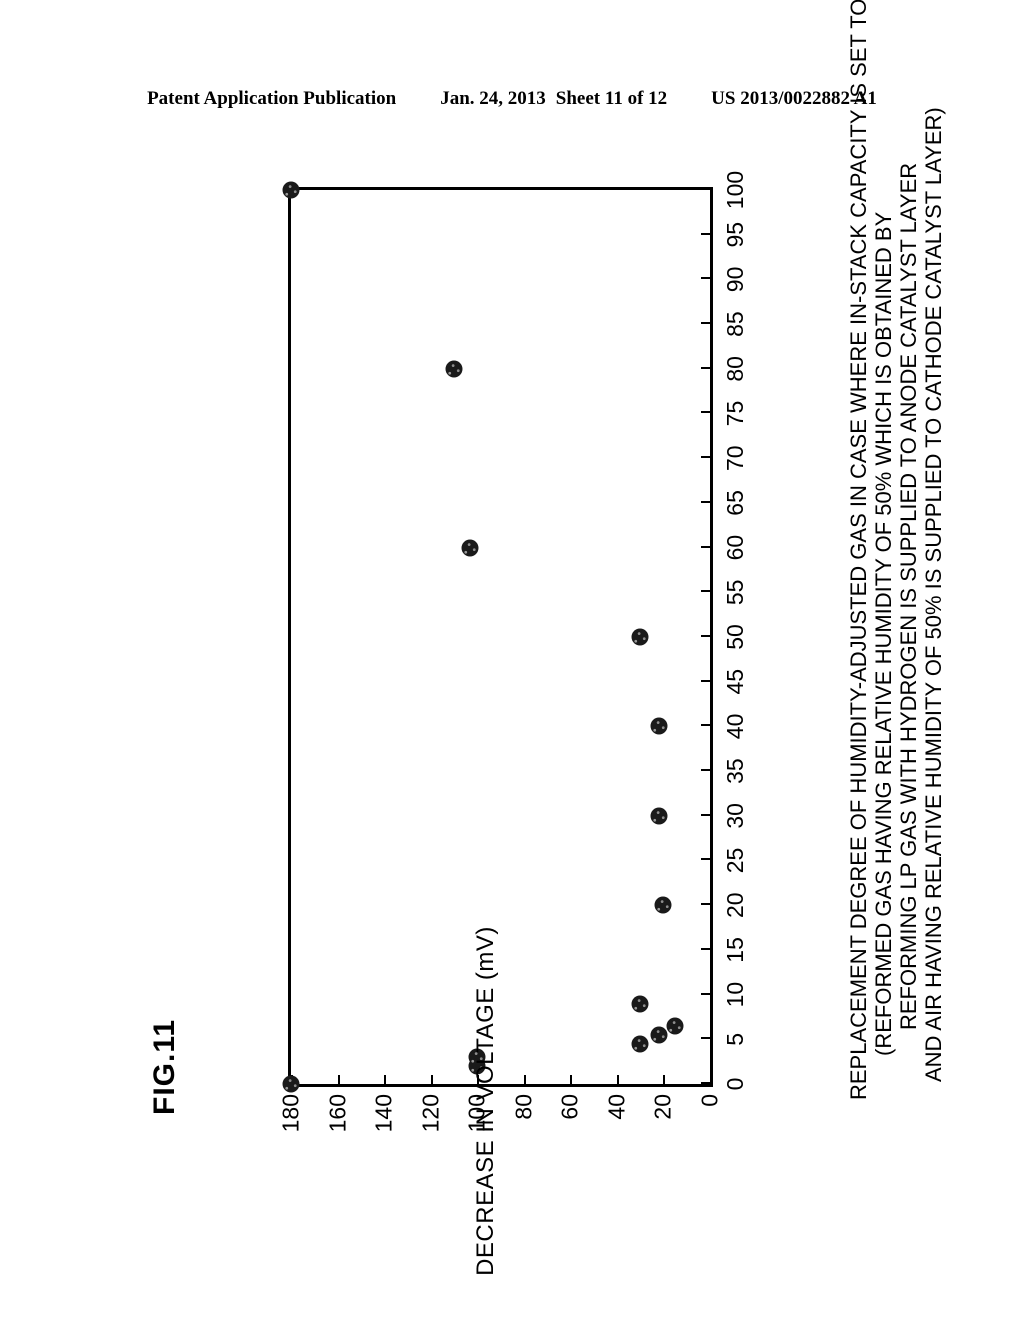 The height and width of the screenshot is (1320, 1024). What do you see at coordinates (662, 1107) in the screenshot?
I see `y-tick-label: 20` at bounding box center [662, 1107].